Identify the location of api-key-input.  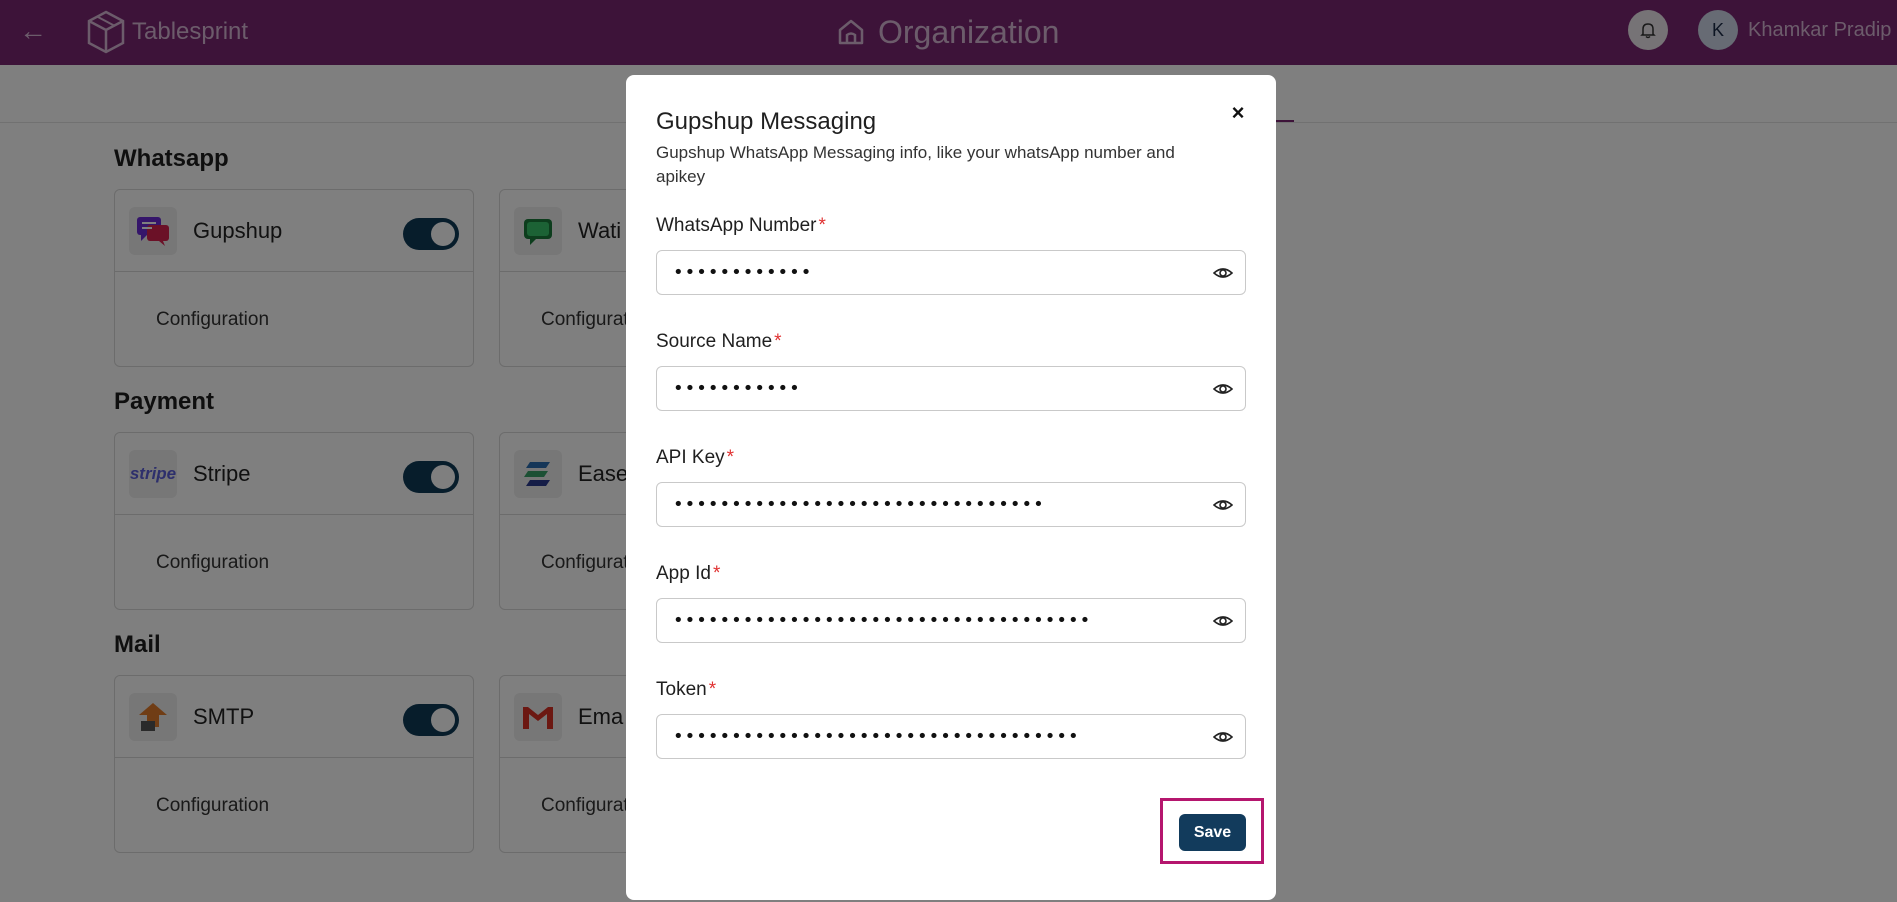
(933, 504).